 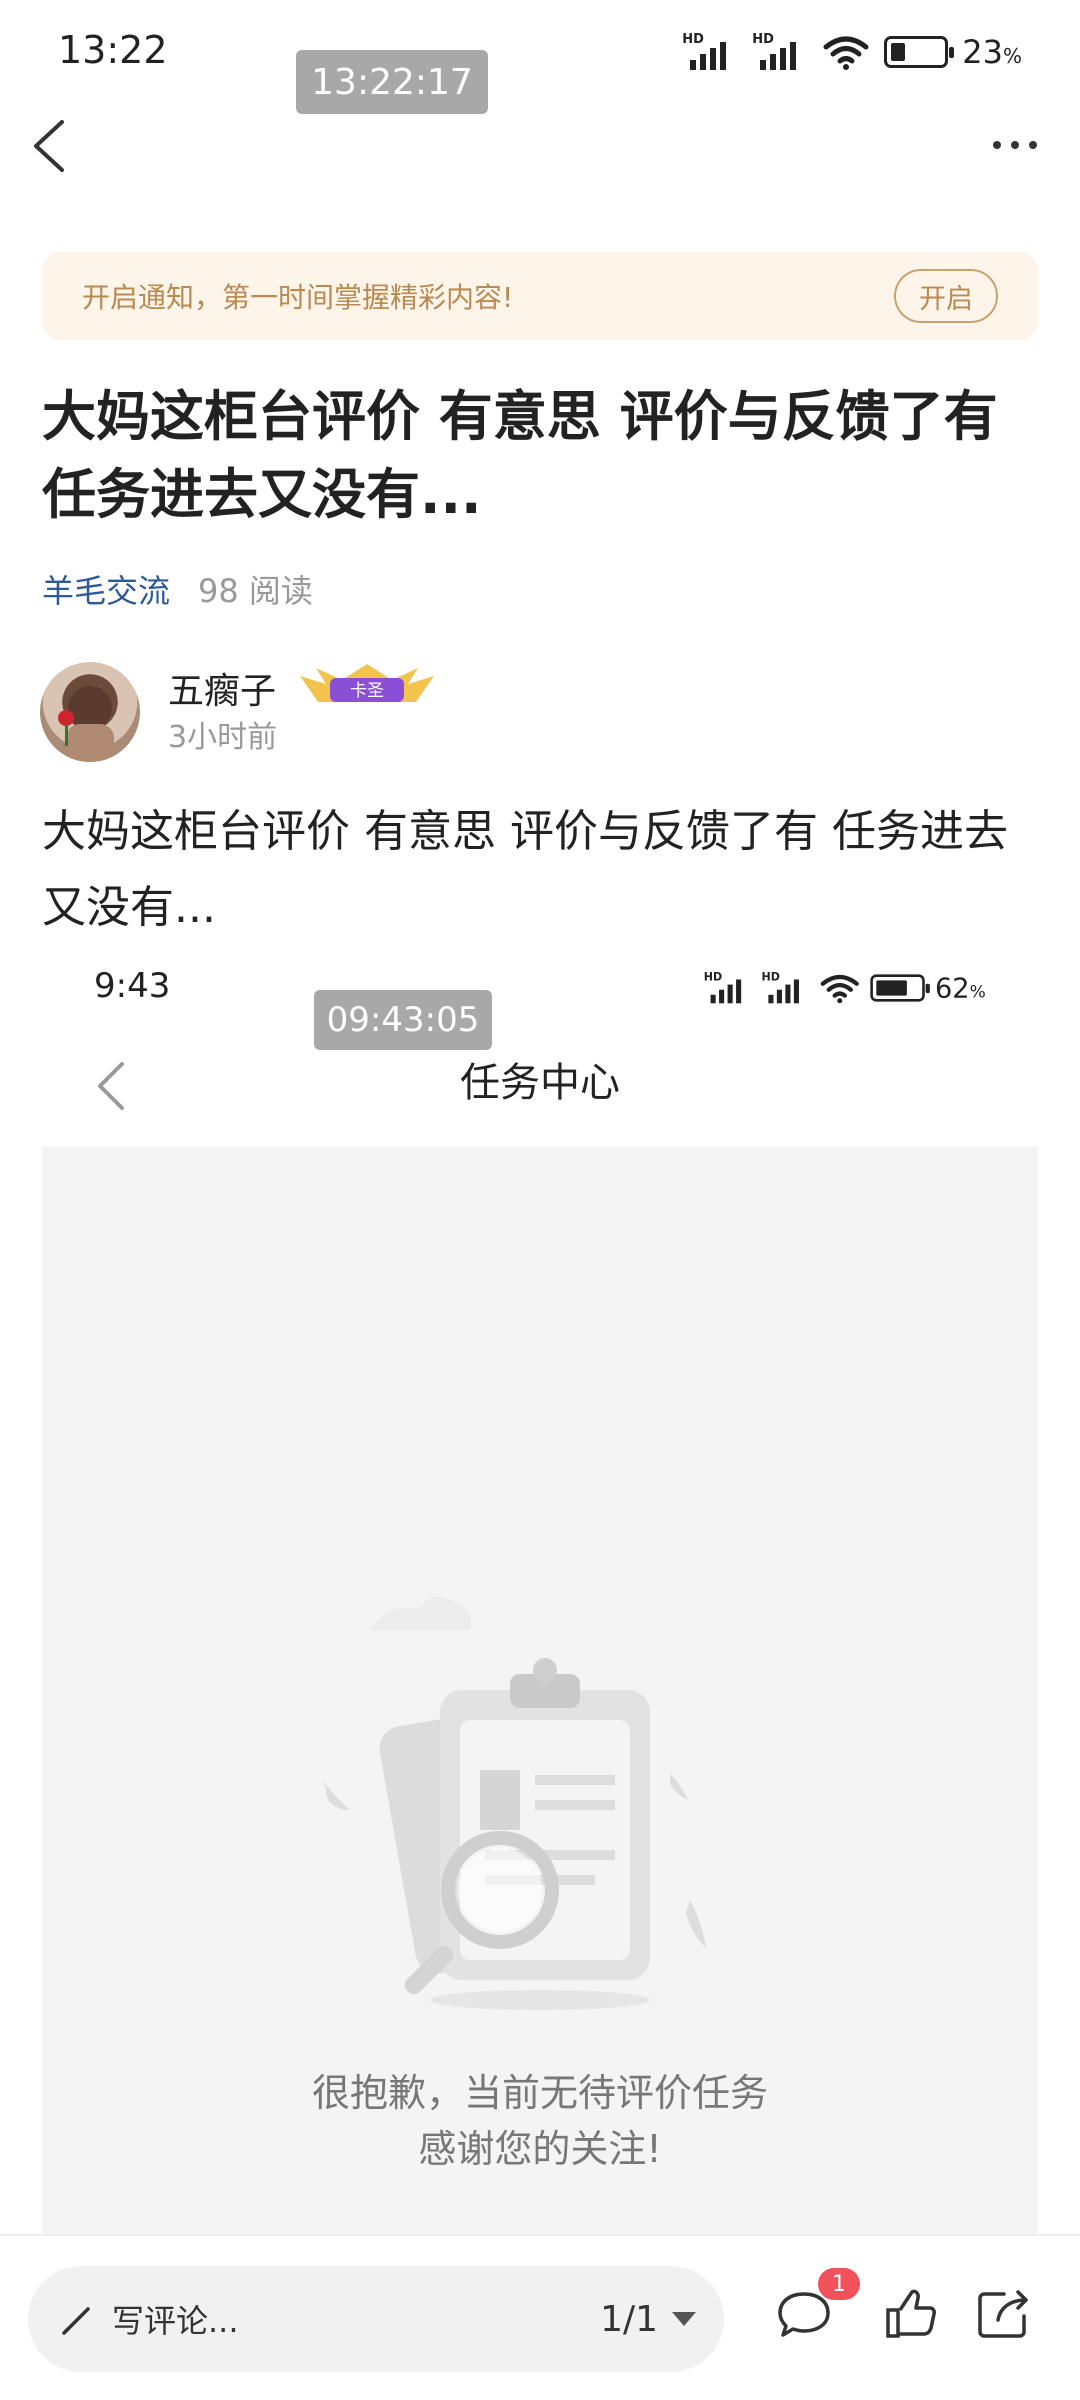 What do you see at coordinates (997, 145) in the screenshot?
I see `more-dots-icon` at bounding box center [997, 145].